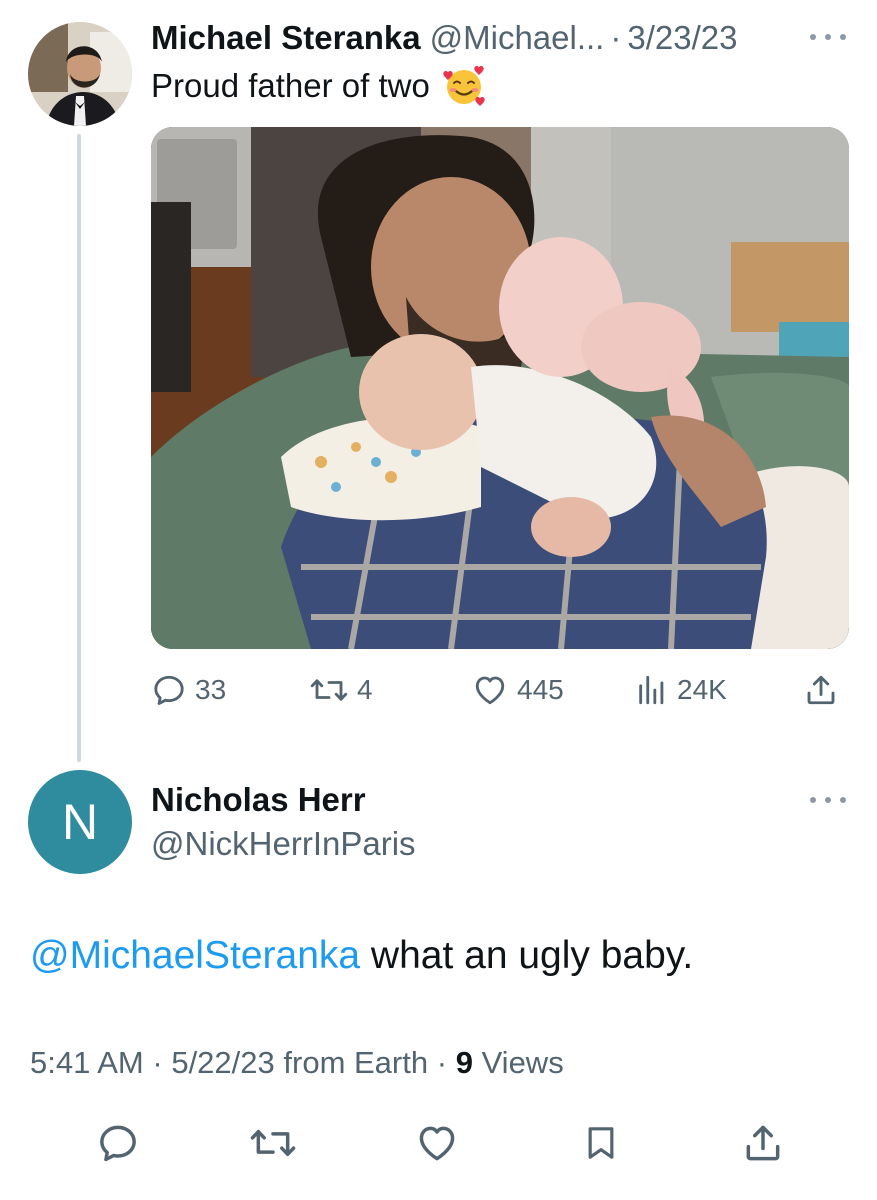 Image resolution: width=877 pixels, height=1200 pixels. Describe the element at coordinates (702, 689) in the screenshot. I see `views-count: 24K` at that location.